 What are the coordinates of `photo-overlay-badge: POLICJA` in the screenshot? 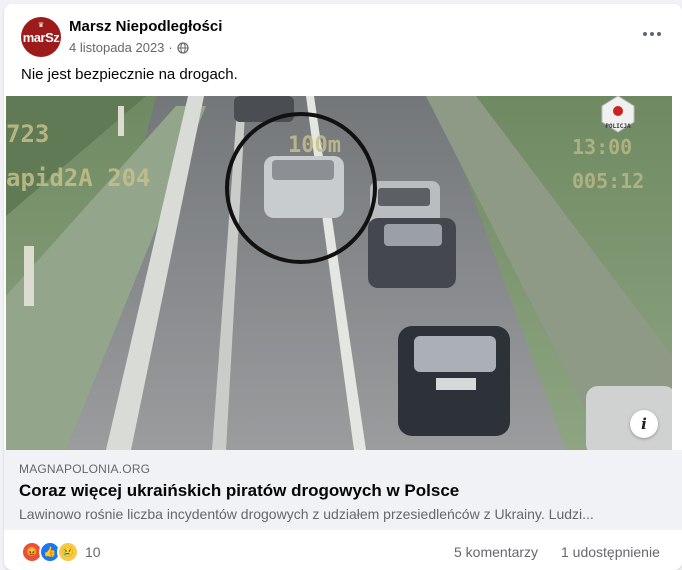 It's located at (618, 126).